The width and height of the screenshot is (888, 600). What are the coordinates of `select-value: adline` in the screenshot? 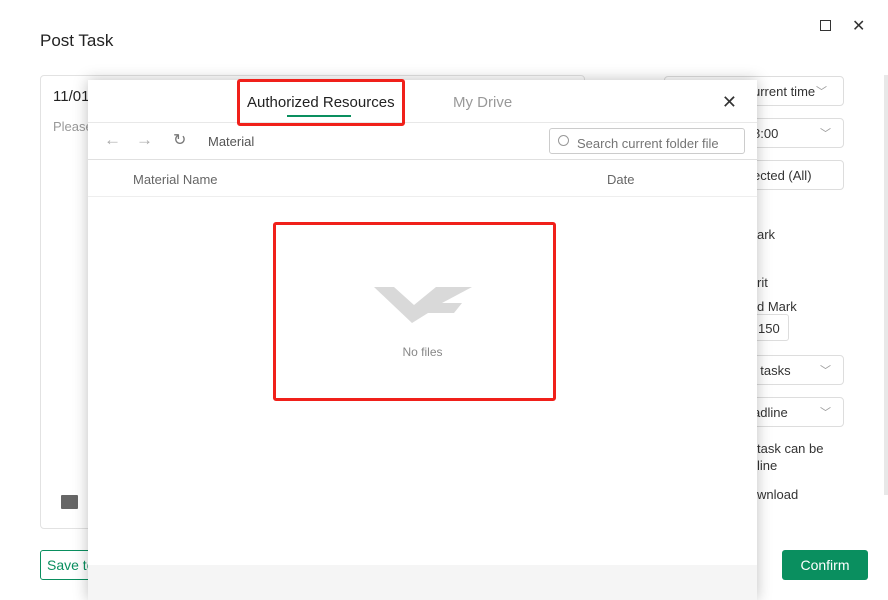 It's located at (770, 412).